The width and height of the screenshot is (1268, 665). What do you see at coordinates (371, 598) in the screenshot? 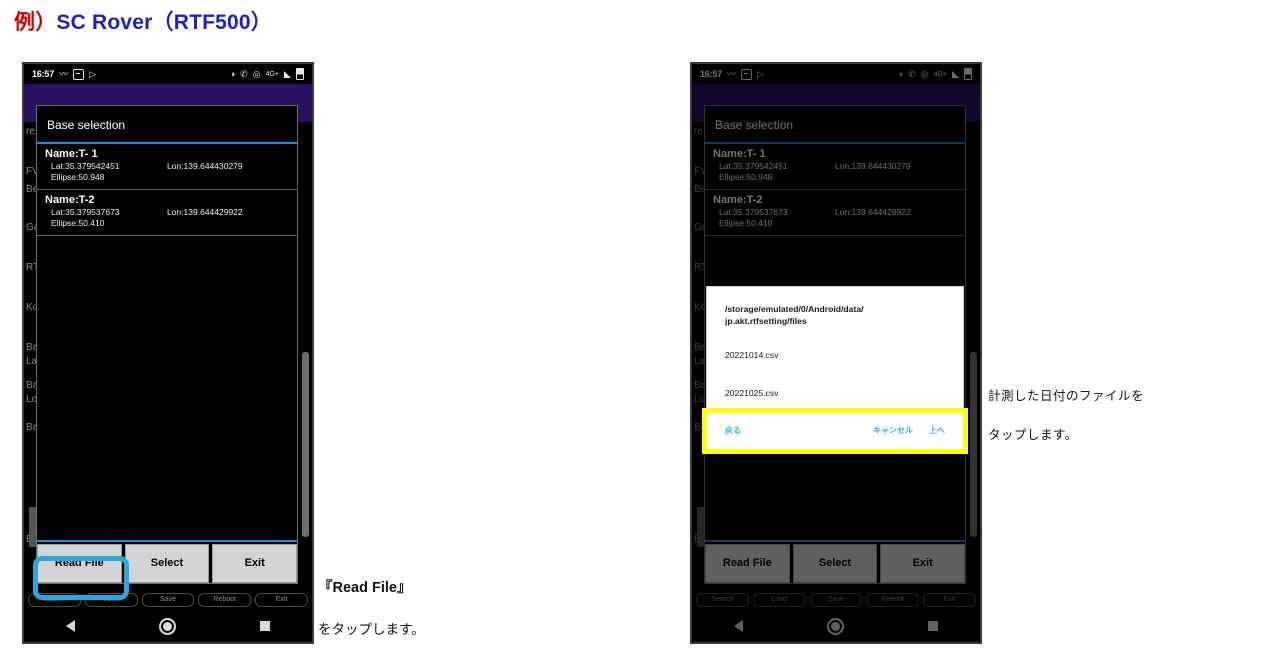
I see `caption-left: 『Read File』 をタップします。` at bounding box center [371, 598].